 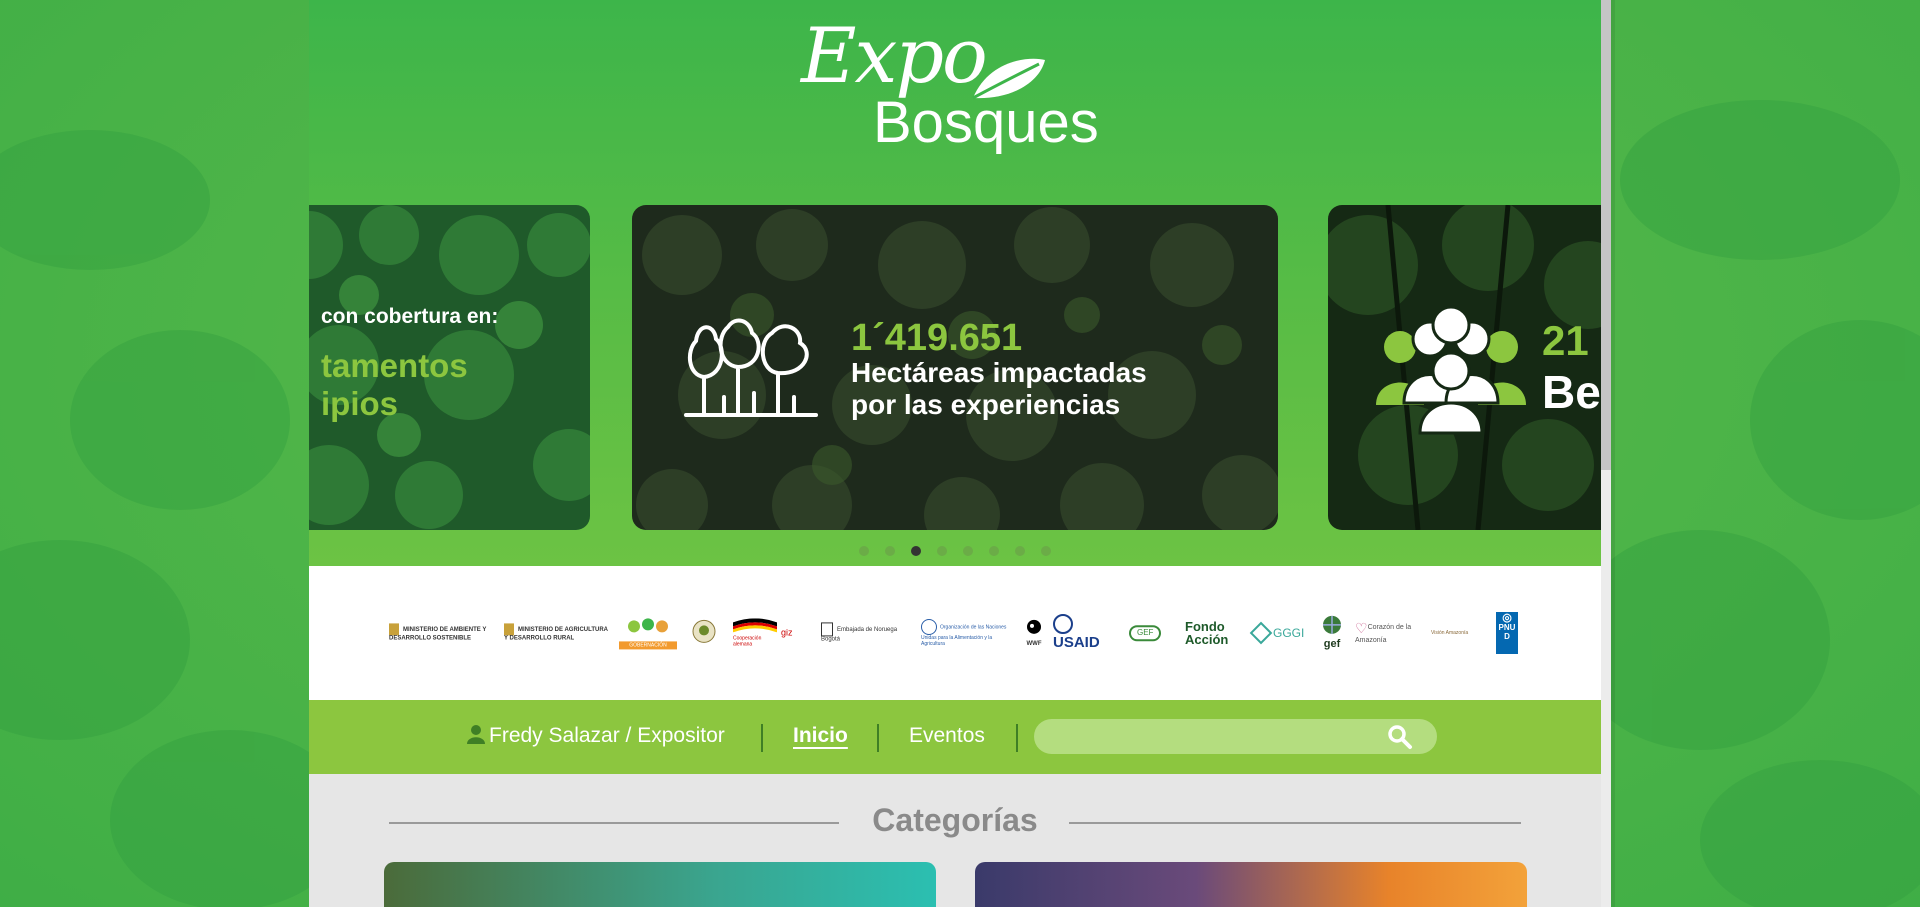 What do you see at coordinates (955, 551) in the screenshot?
I see `carousel-pagination` at bounding box center [955, 551].